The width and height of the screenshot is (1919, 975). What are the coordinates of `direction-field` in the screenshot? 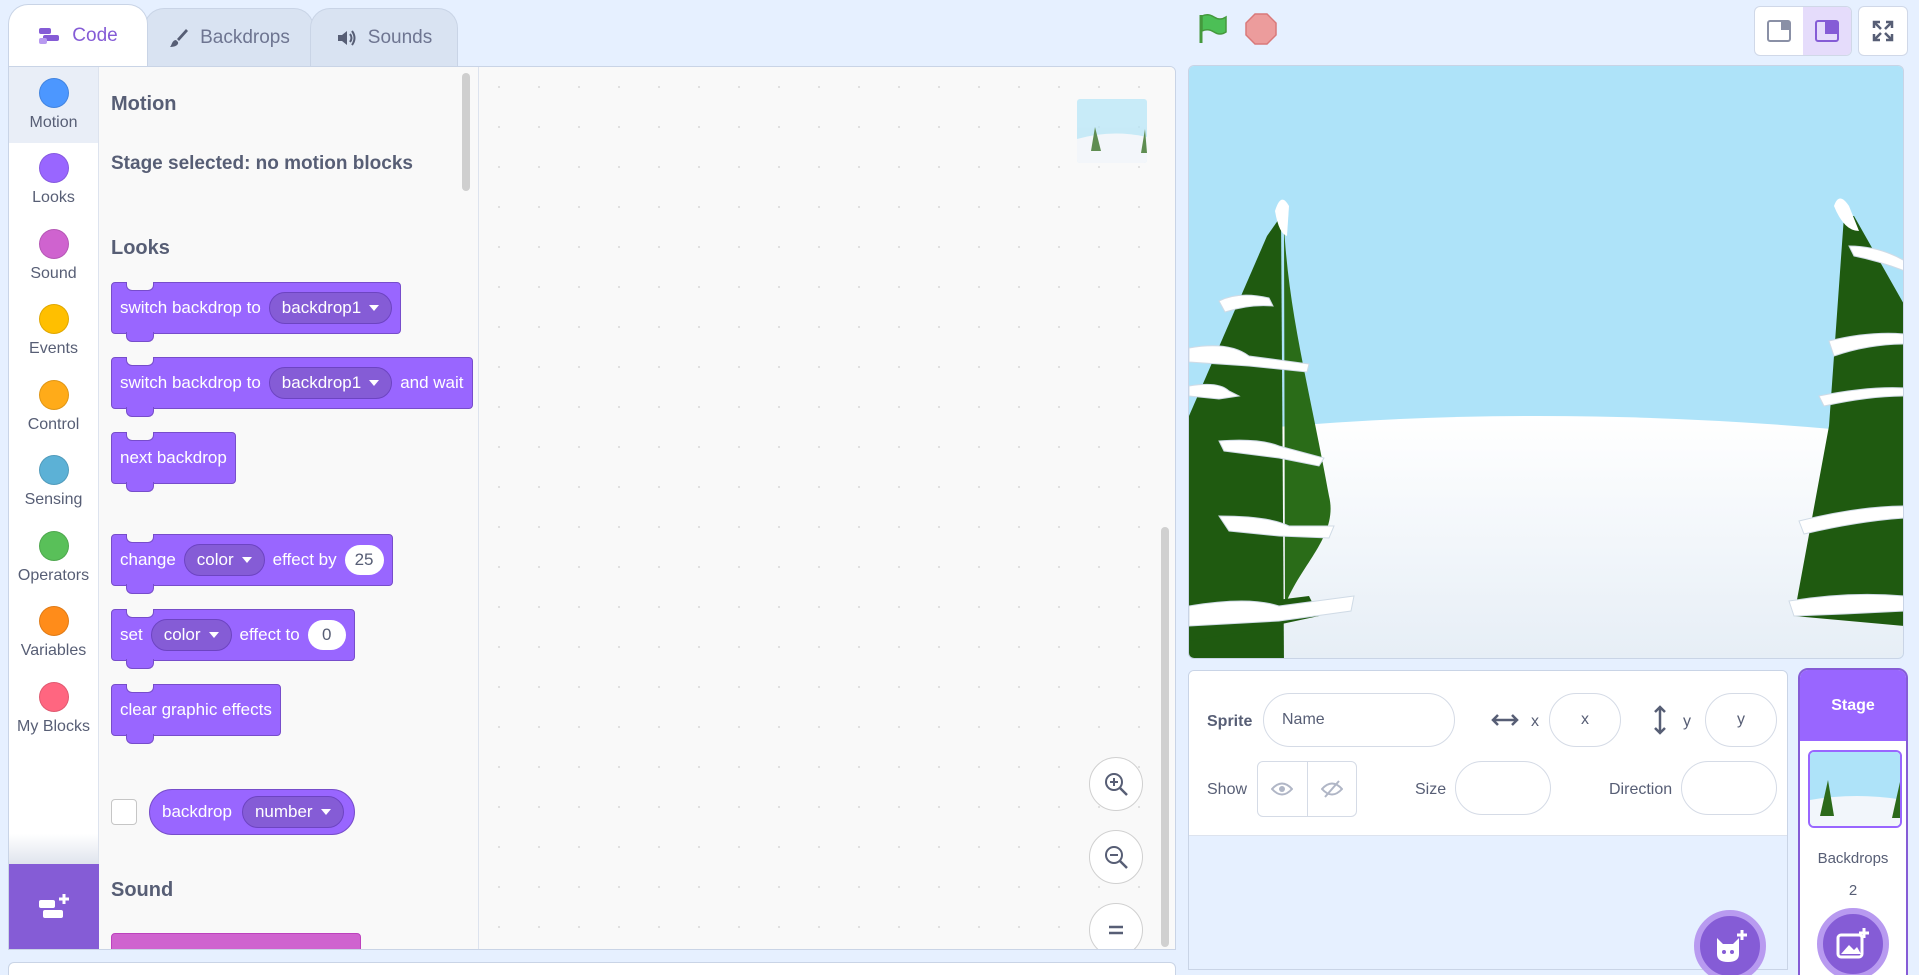 It's located at (1729, 788).